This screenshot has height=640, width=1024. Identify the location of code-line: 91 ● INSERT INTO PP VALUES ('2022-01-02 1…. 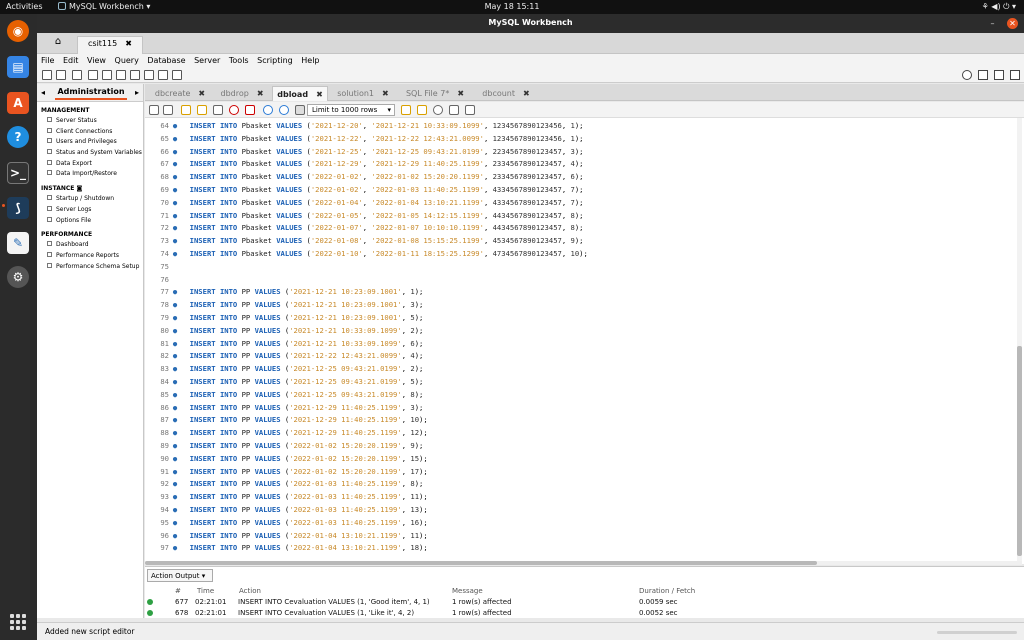
(286, 472).